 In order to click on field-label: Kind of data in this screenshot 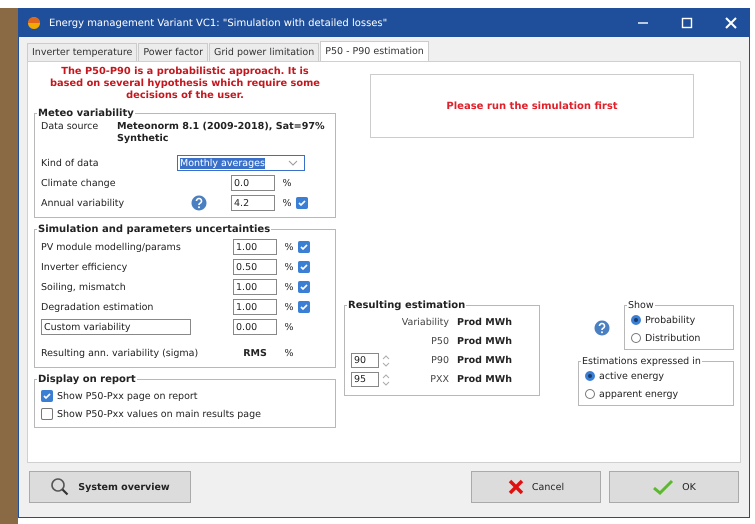, I will do `click(70, 163)`.